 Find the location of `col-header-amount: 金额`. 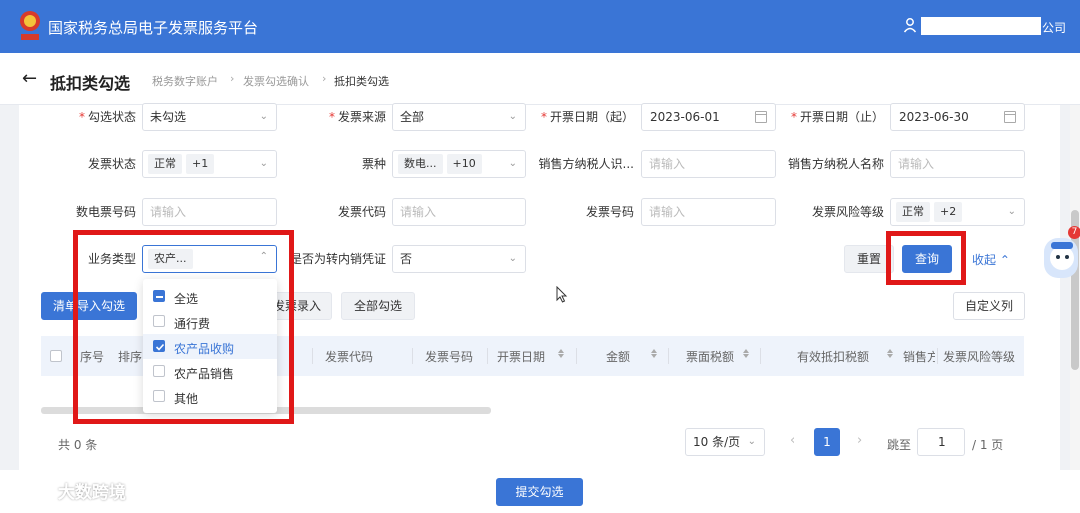

col-header-amount: 金额 is located at coordinates (618, 356).